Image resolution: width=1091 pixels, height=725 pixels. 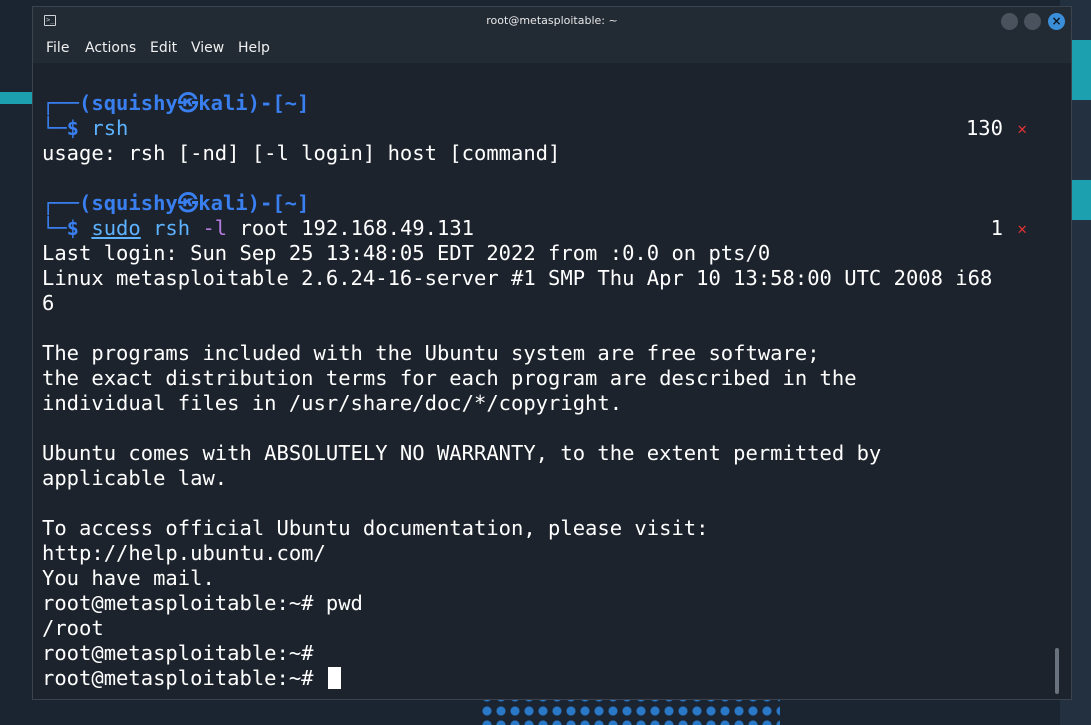 What do you see at coordinates (163, 48) in the screenshot?
I see `menu-edit: Edit` at bounding box center [163, 48].